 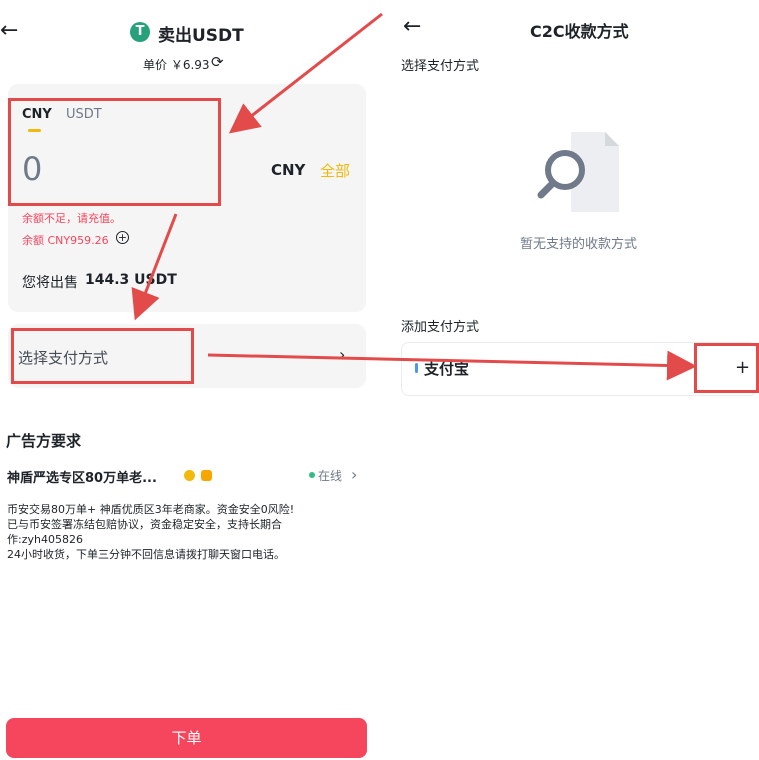 What do you see at coordinates (186, 738) in the screenshot?
I see `place-order-button: 下单` at bounding box center [186, 738].